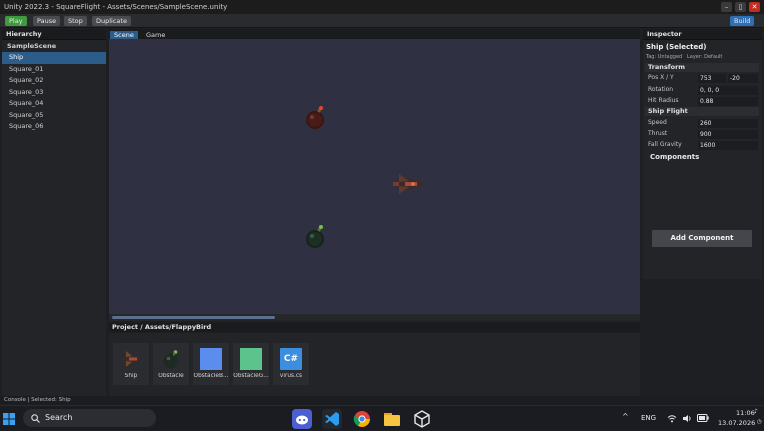 Image resolution: width=764 pixels, height=431 pixels. Describe the element at coordinates (131, 376) in the screenshot. I see `asset-label: Ship` at that location.